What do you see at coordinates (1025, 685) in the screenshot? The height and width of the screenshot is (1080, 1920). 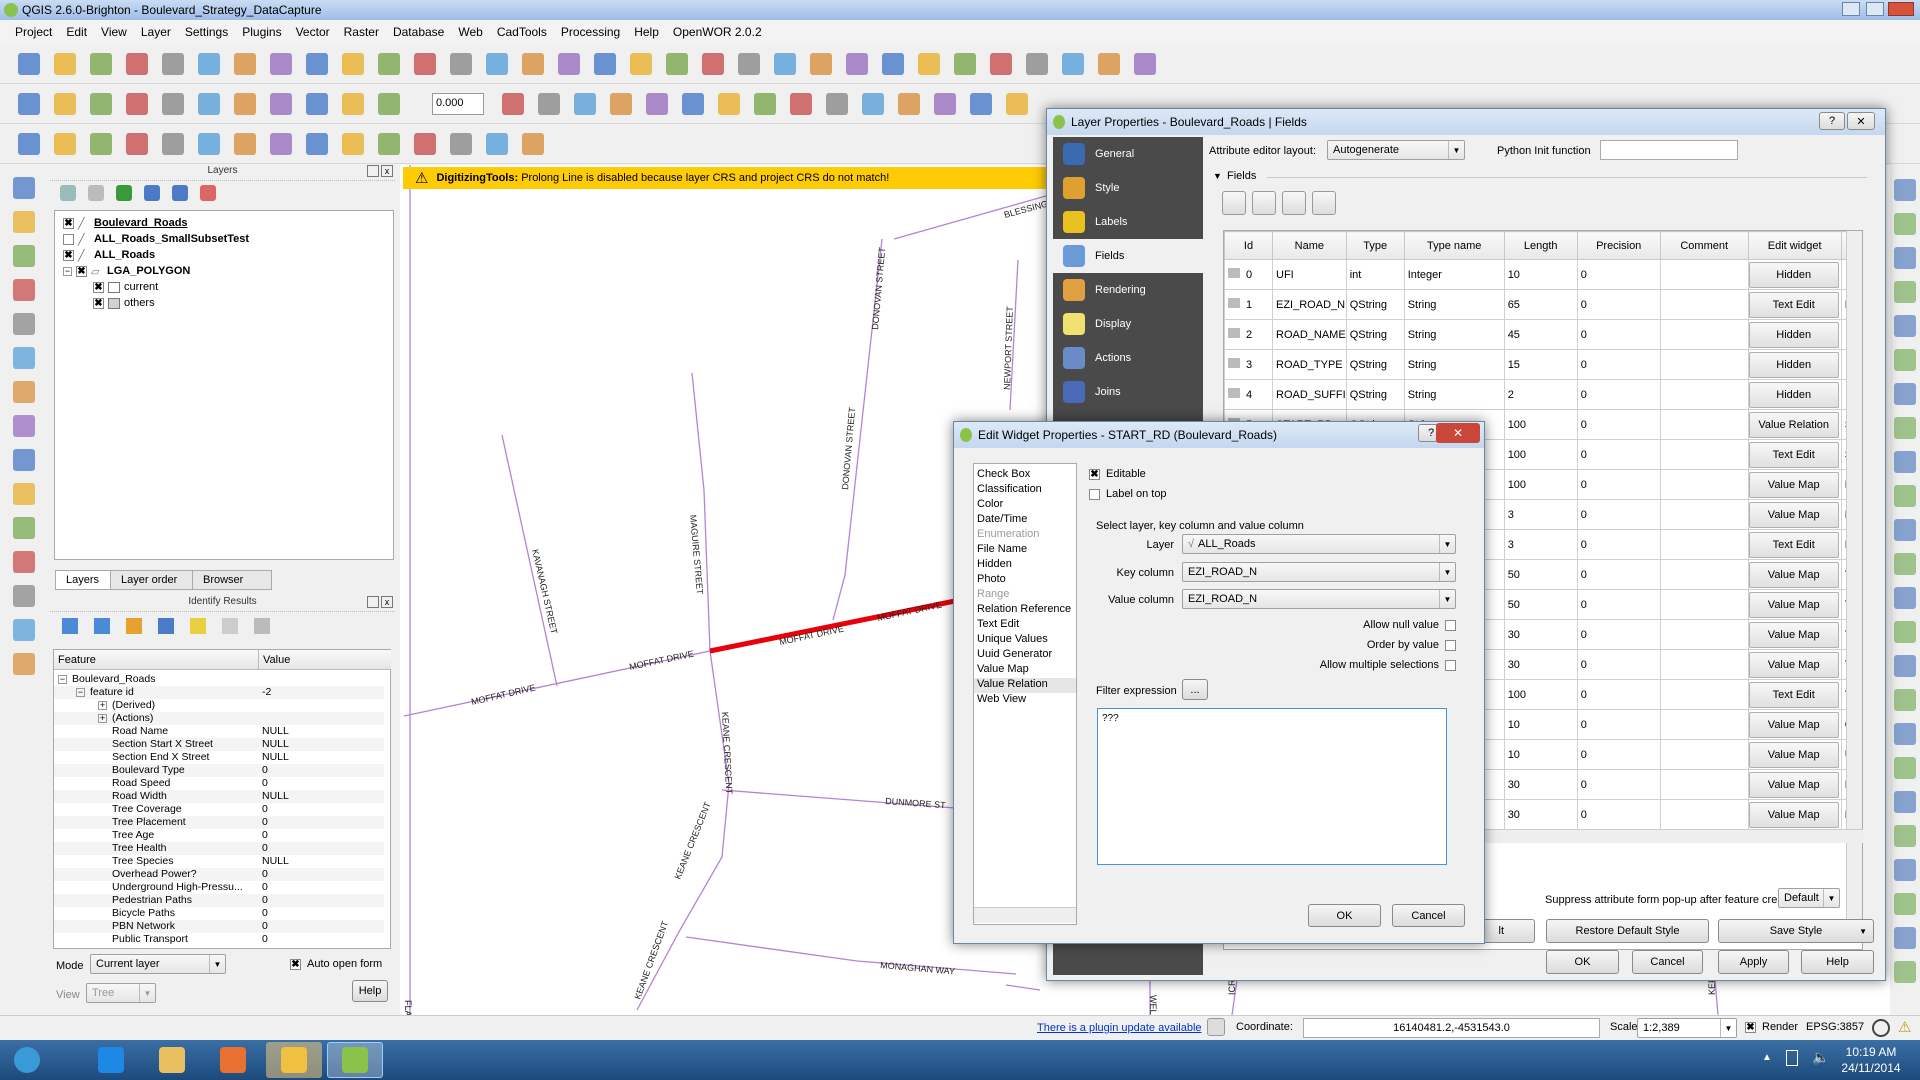 I see `widget-type-value-relation: Value Relation` at bounding box center [1025, 685].